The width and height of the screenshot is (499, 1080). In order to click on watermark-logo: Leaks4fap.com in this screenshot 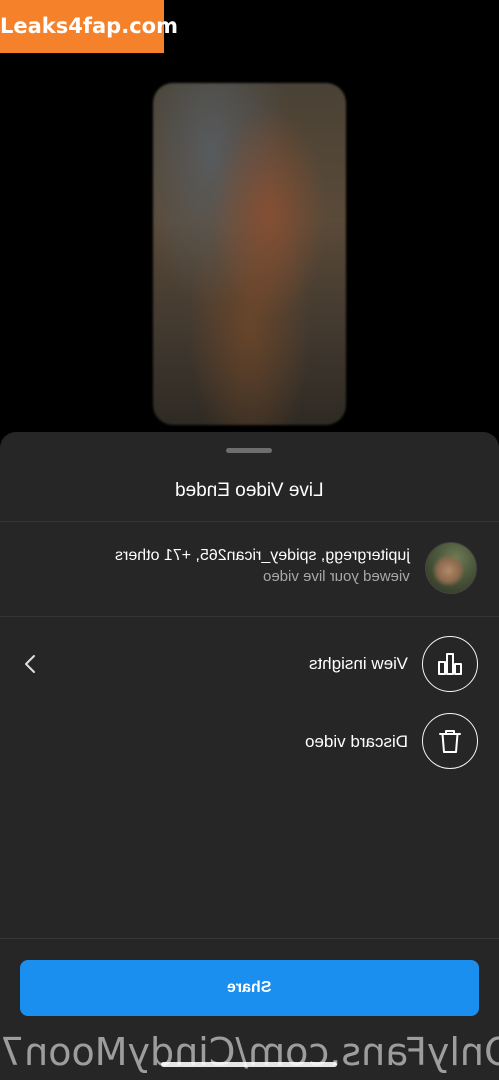, I will do `click(89, 26)`.